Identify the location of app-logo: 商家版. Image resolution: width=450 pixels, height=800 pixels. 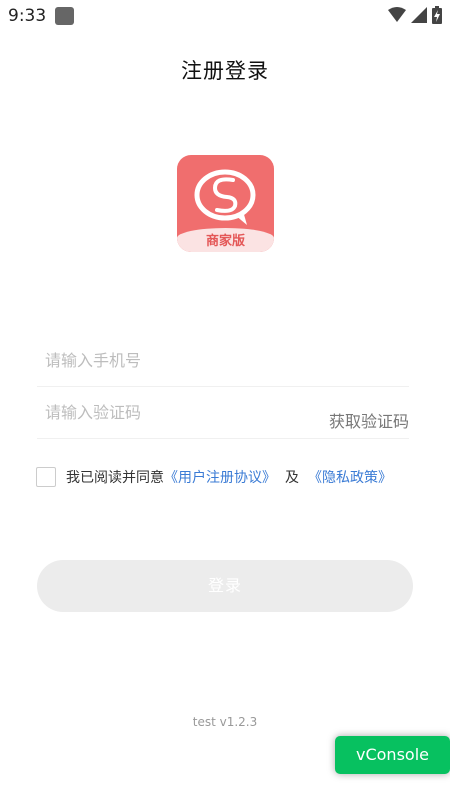
(225, 203).